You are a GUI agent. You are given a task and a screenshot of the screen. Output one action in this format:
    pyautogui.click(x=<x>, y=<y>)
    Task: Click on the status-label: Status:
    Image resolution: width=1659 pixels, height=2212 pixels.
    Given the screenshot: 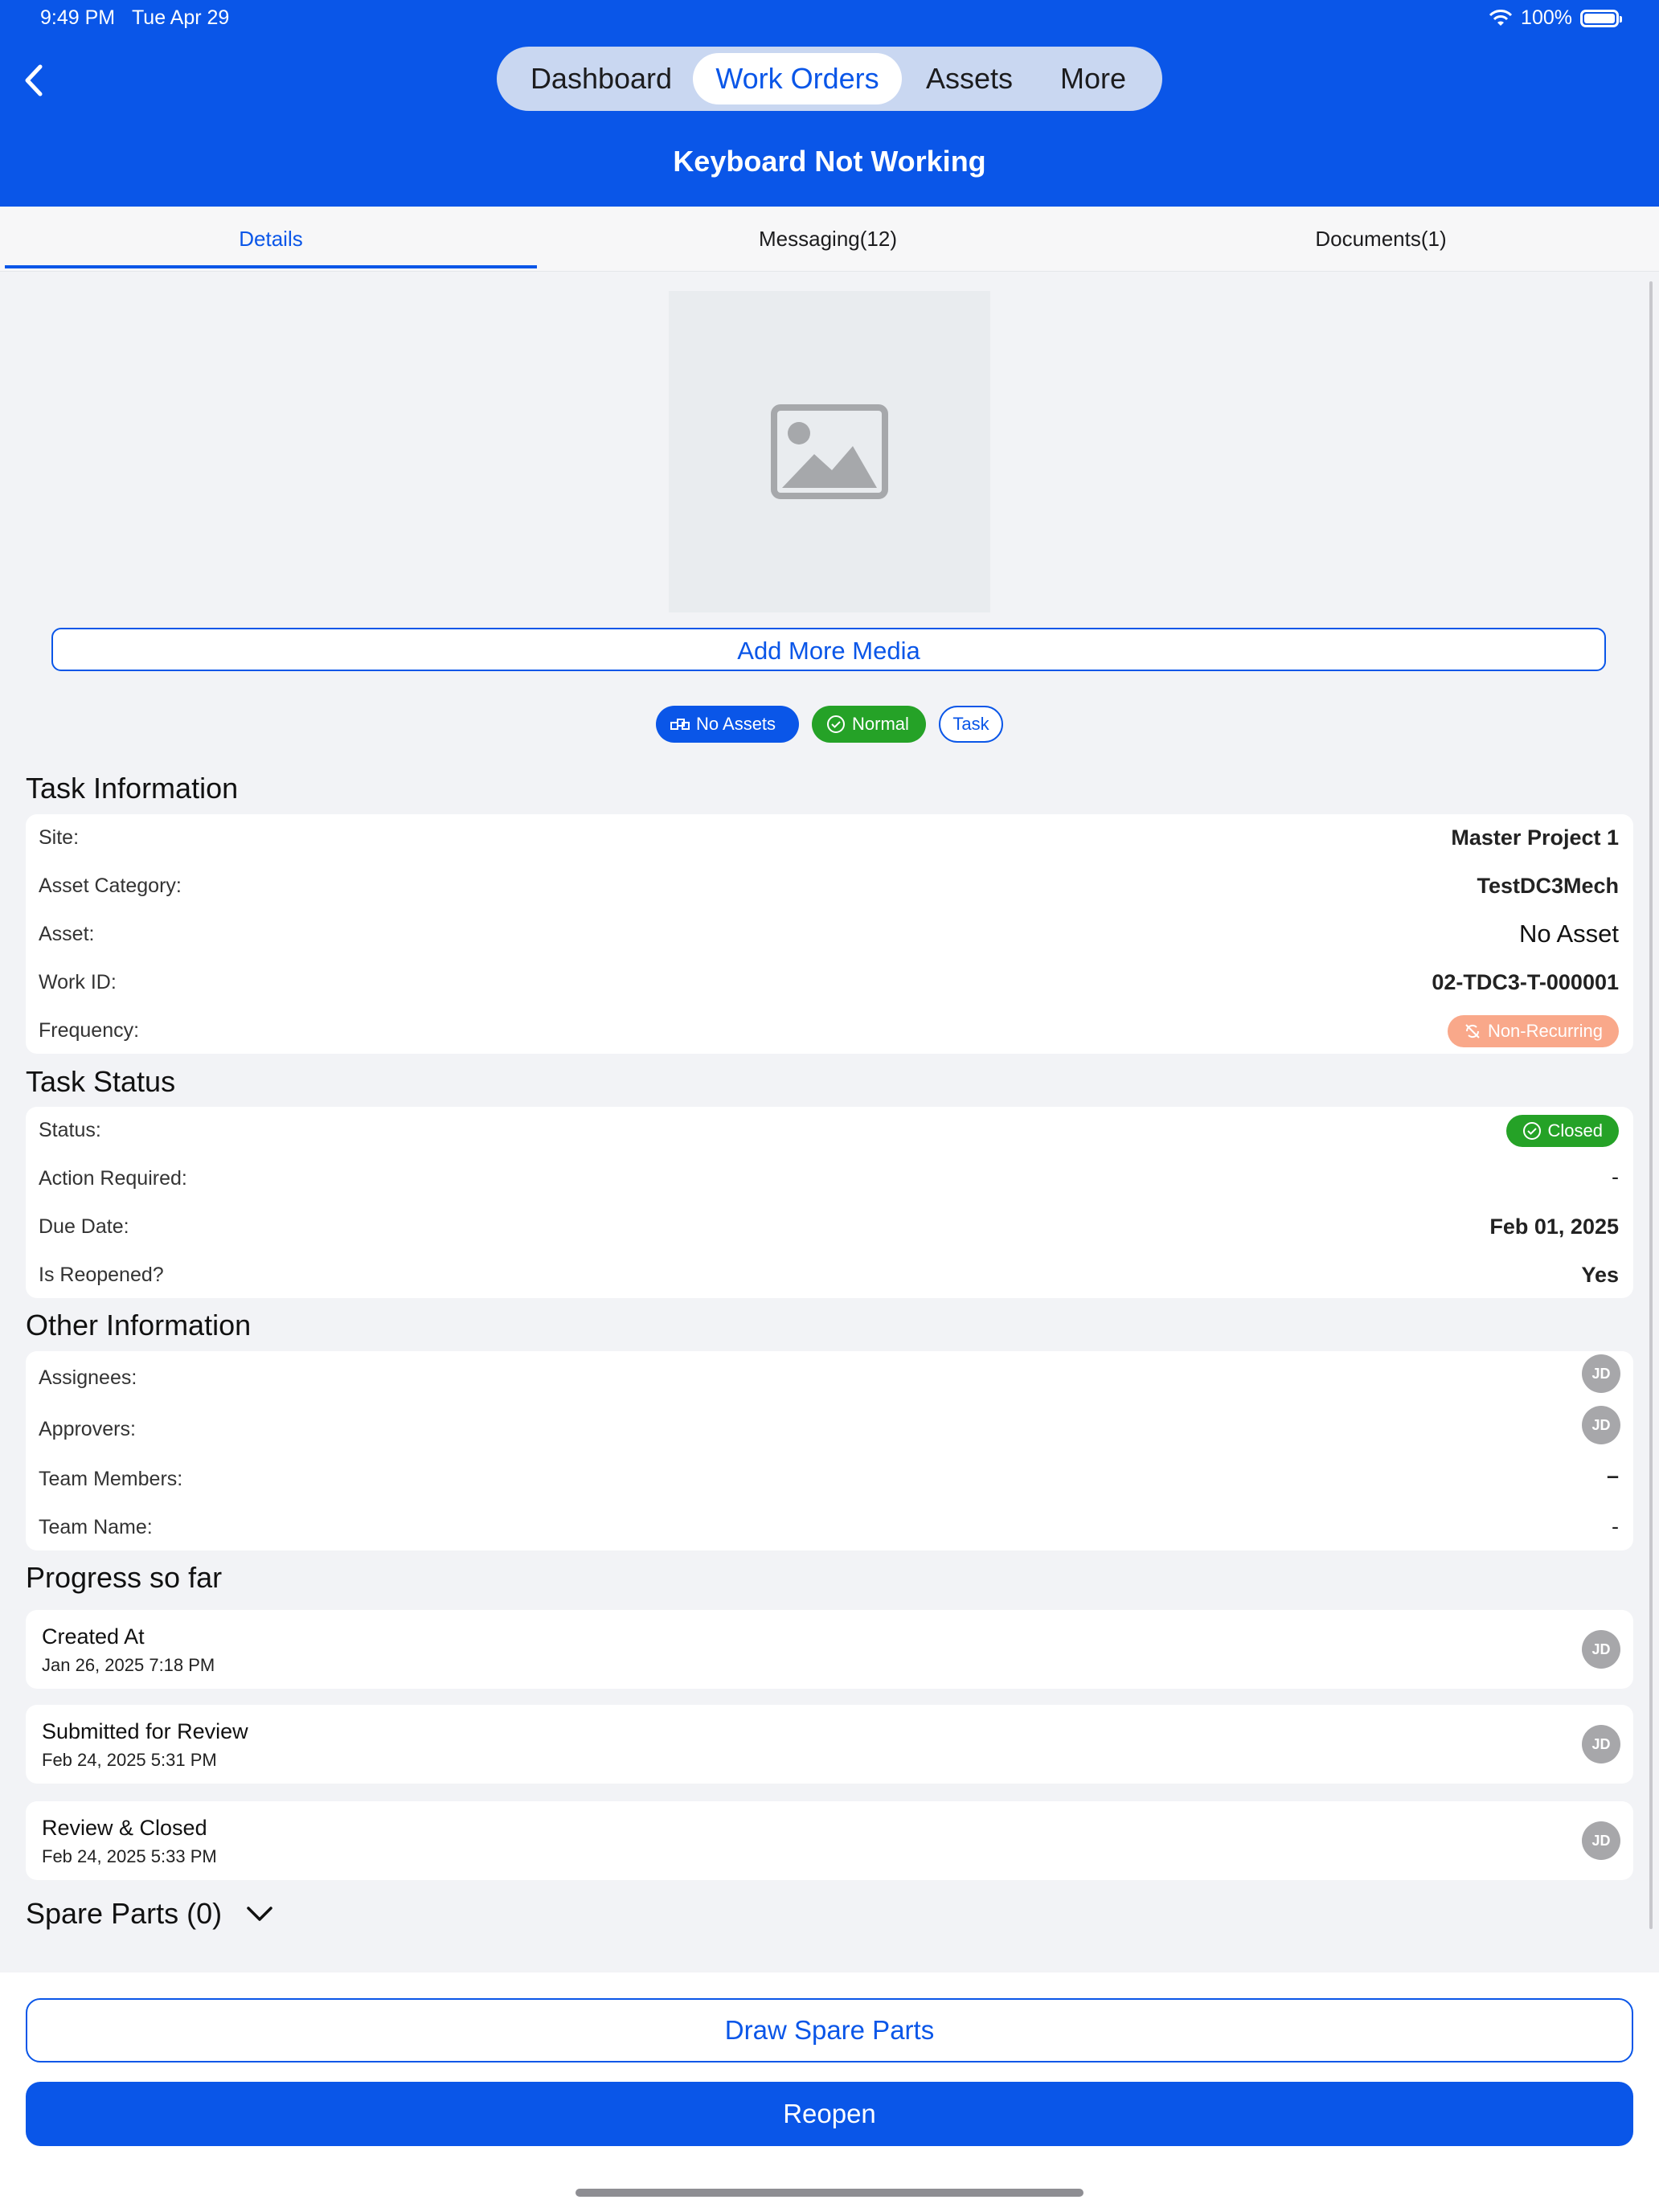 What is the action you would take?
    pyautogui.click(x=70, y=1130)
    